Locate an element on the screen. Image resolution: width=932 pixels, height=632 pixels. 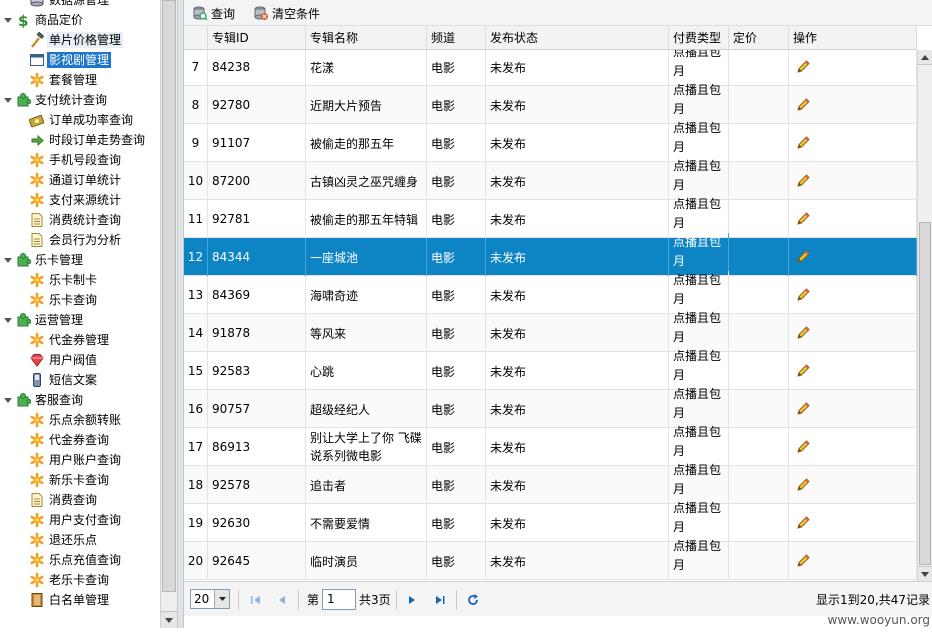
header-price: 定价 is located at coordinates (759, 38).